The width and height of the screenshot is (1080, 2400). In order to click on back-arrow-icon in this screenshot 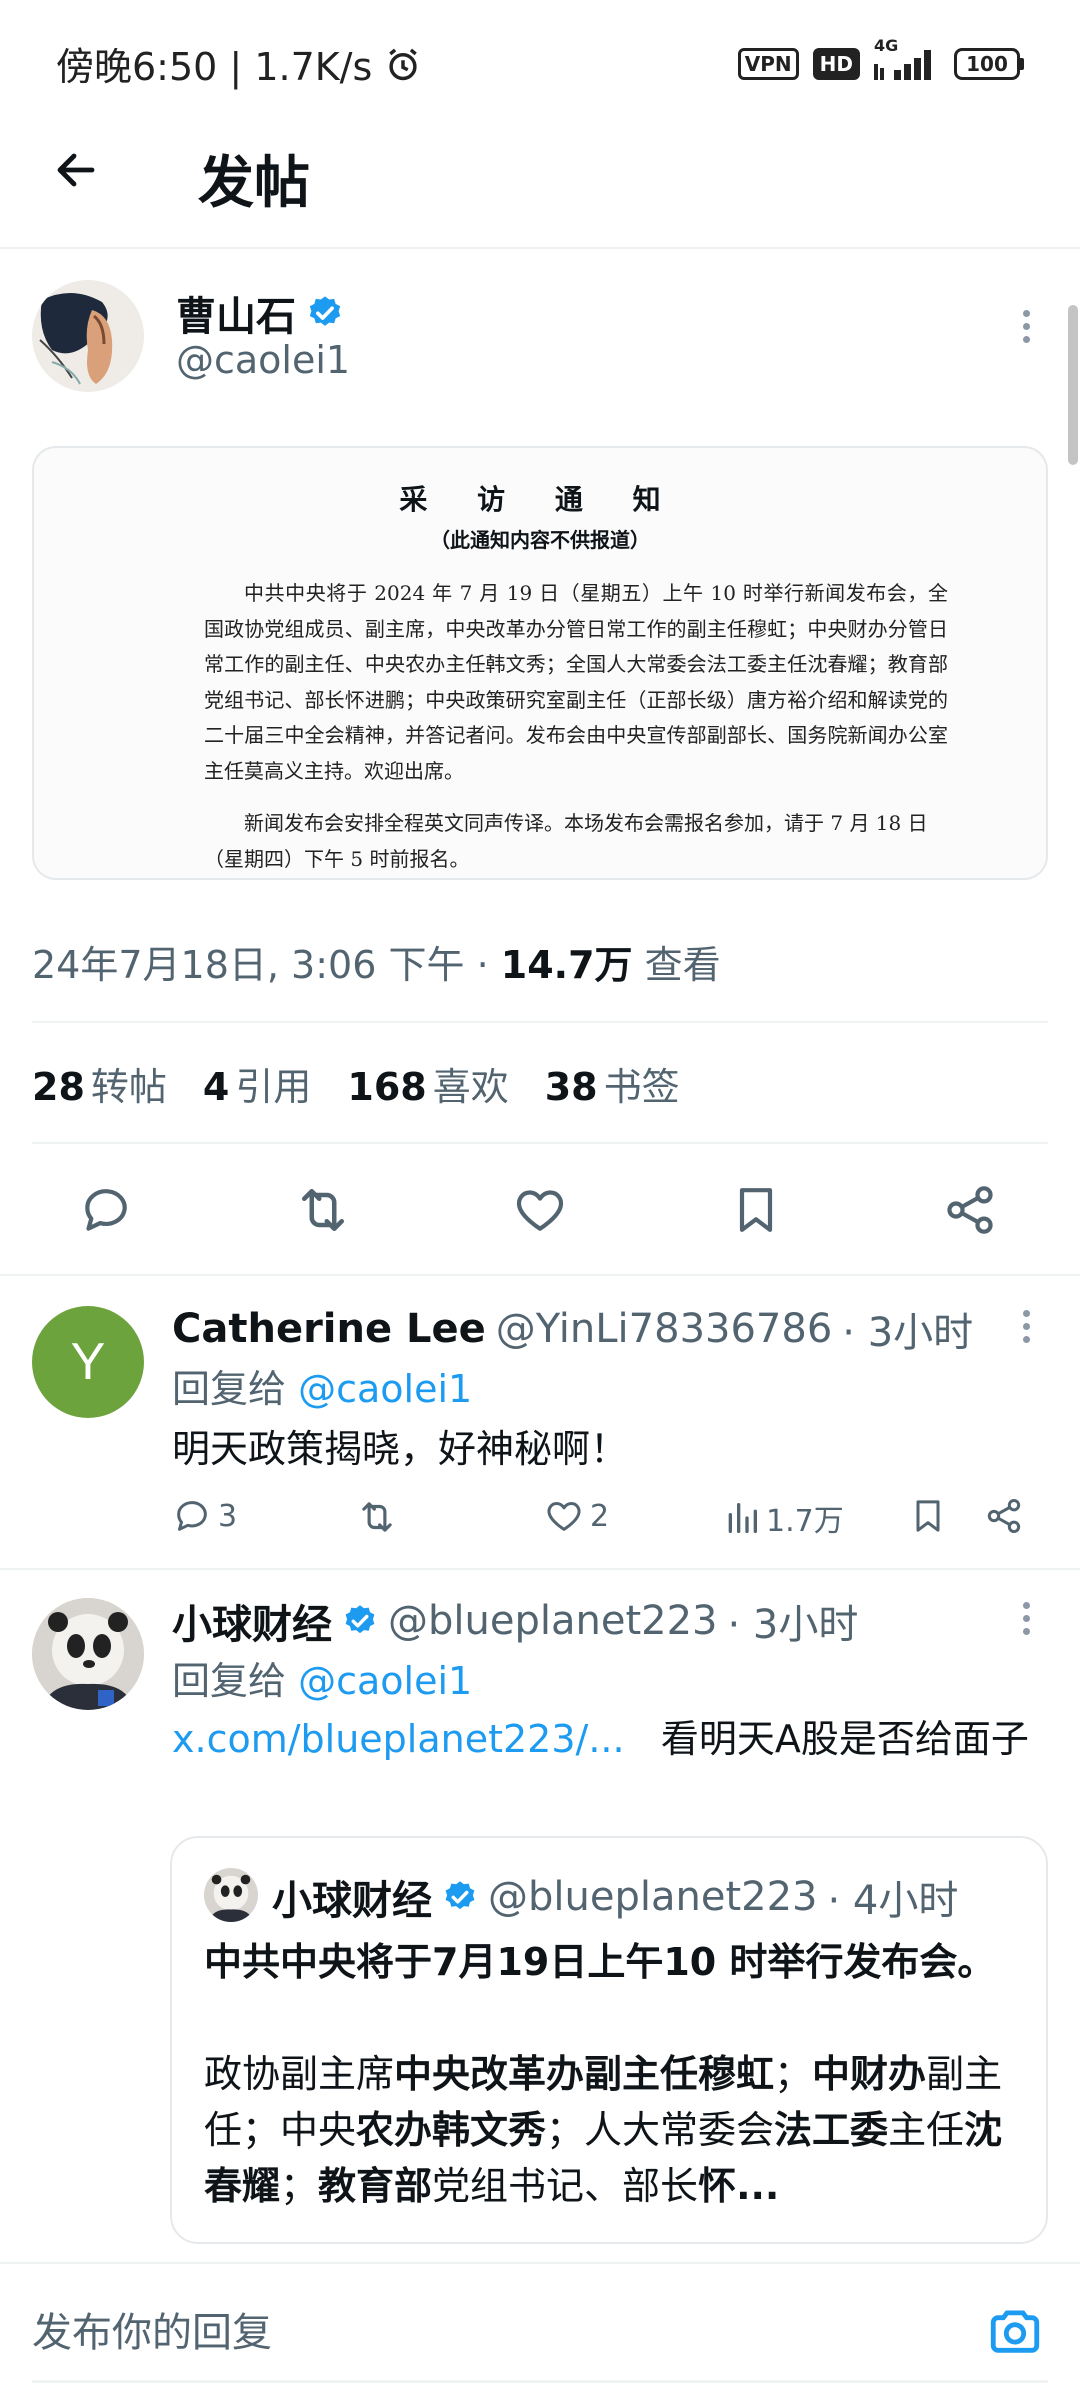, I will do `click(76, 170)`.